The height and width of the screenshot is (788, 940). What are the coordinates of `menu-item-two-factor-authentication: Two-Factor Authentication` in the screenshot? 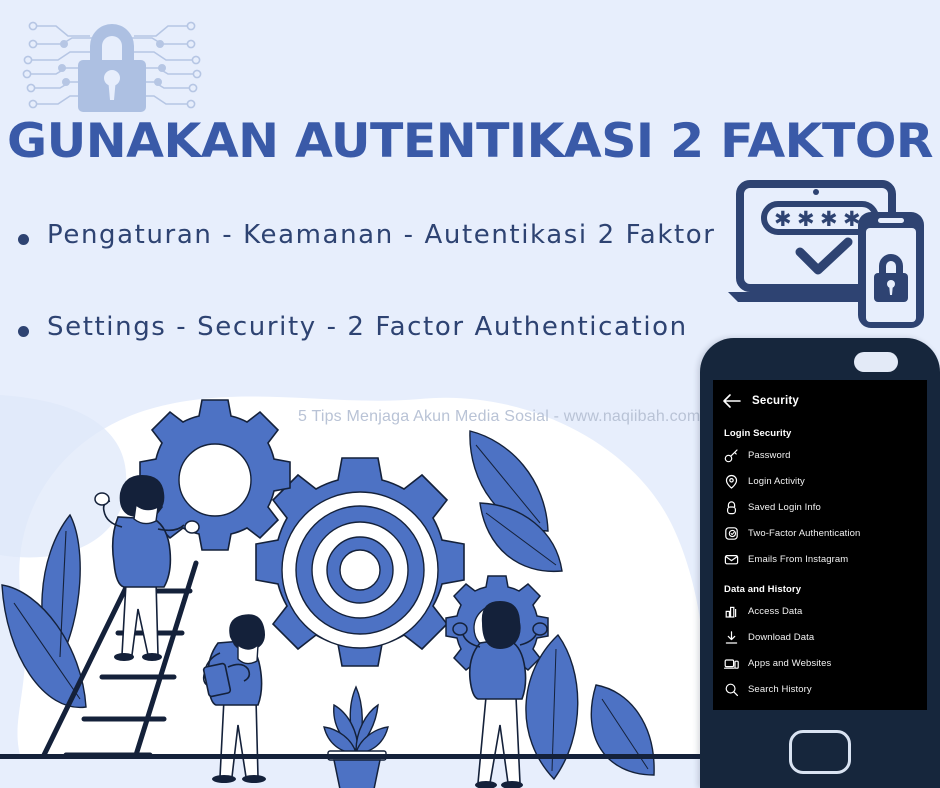 It's located at (820, 533).